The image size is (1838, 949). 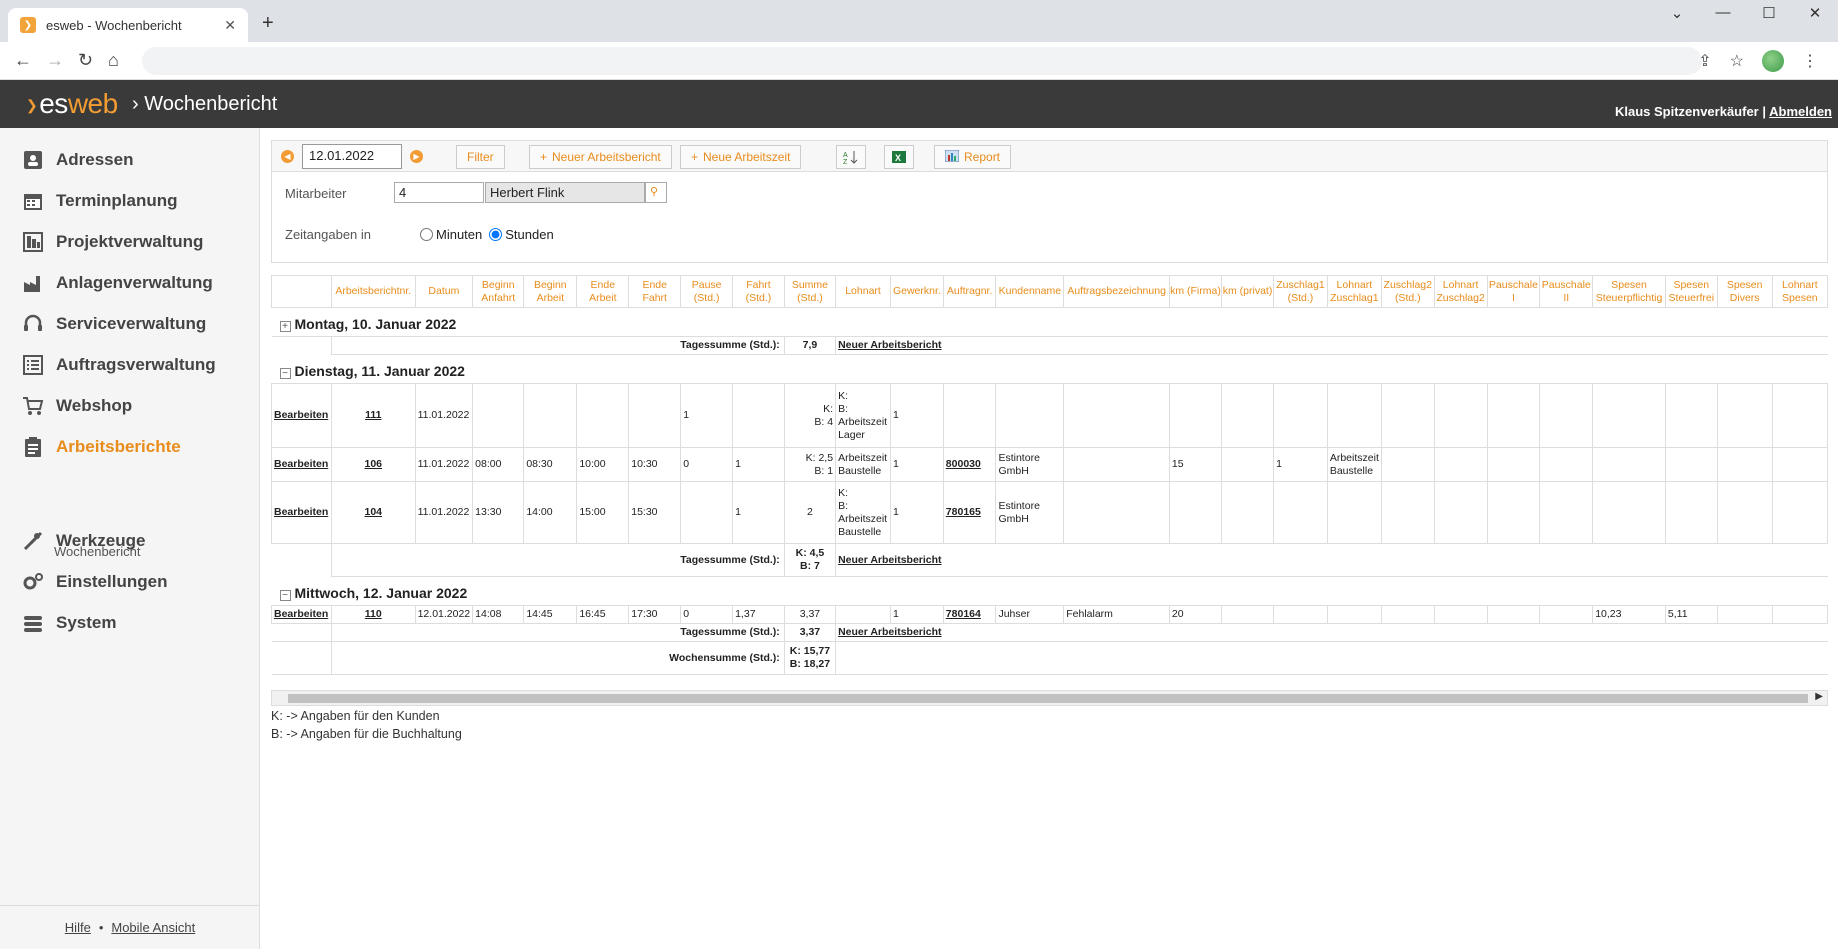 I want to click on sidebar-item-arbeitsberichte: Arbeitsberichte, so click(x=100, y=447).